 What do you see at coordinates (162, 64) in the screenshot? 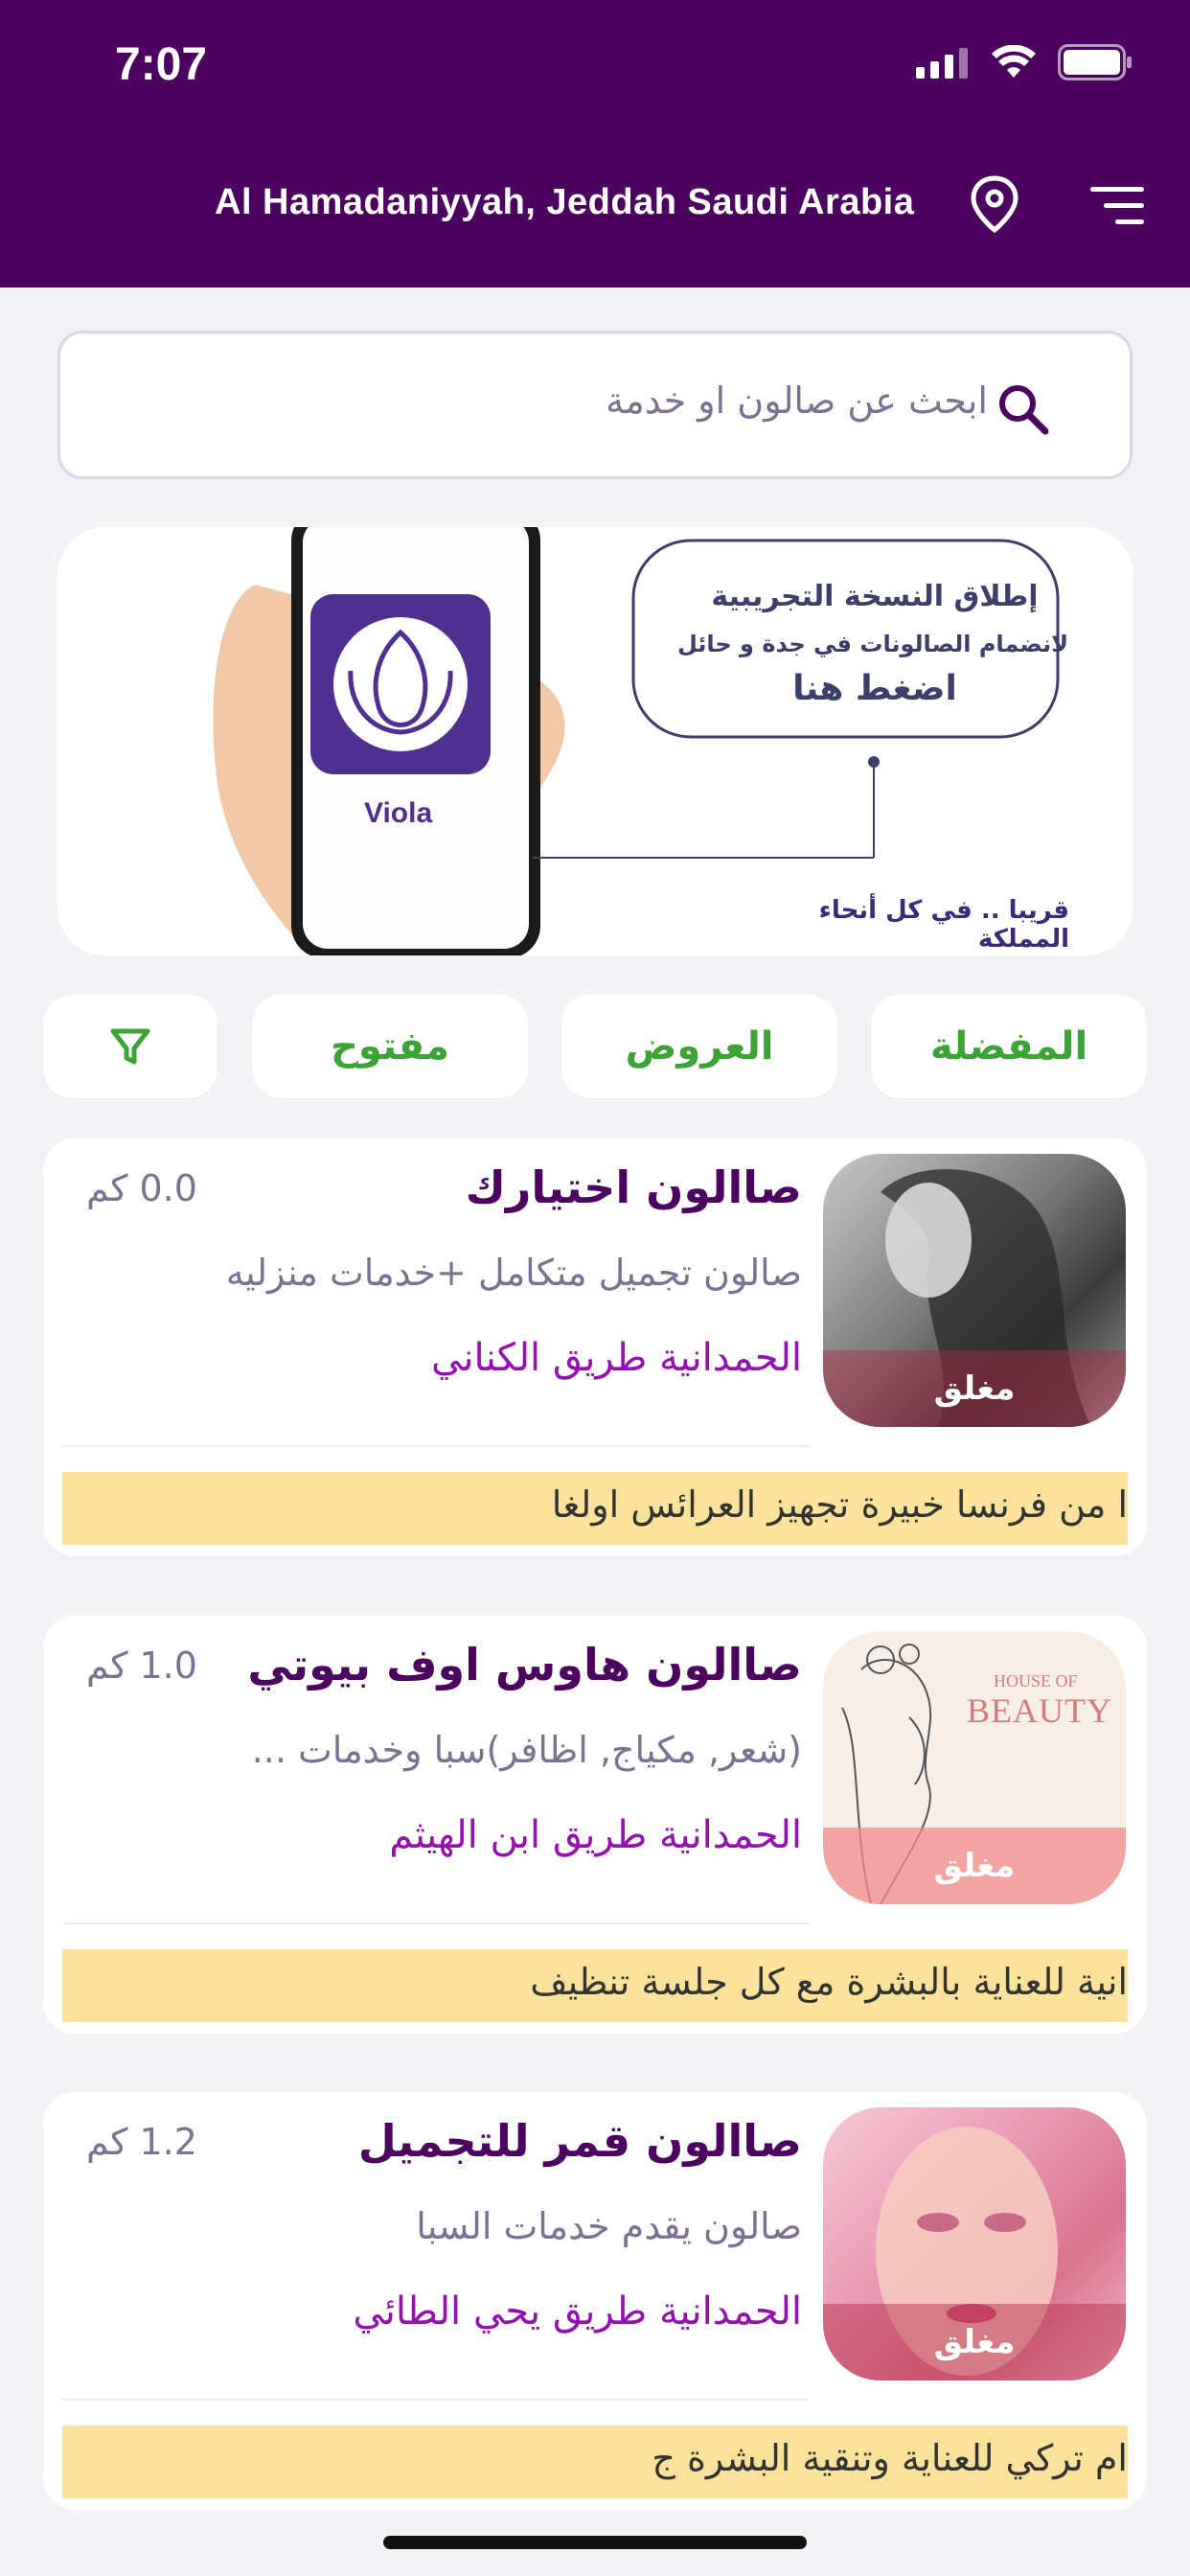
I see `status-time: 7:07` at bounding box center [162, 64].